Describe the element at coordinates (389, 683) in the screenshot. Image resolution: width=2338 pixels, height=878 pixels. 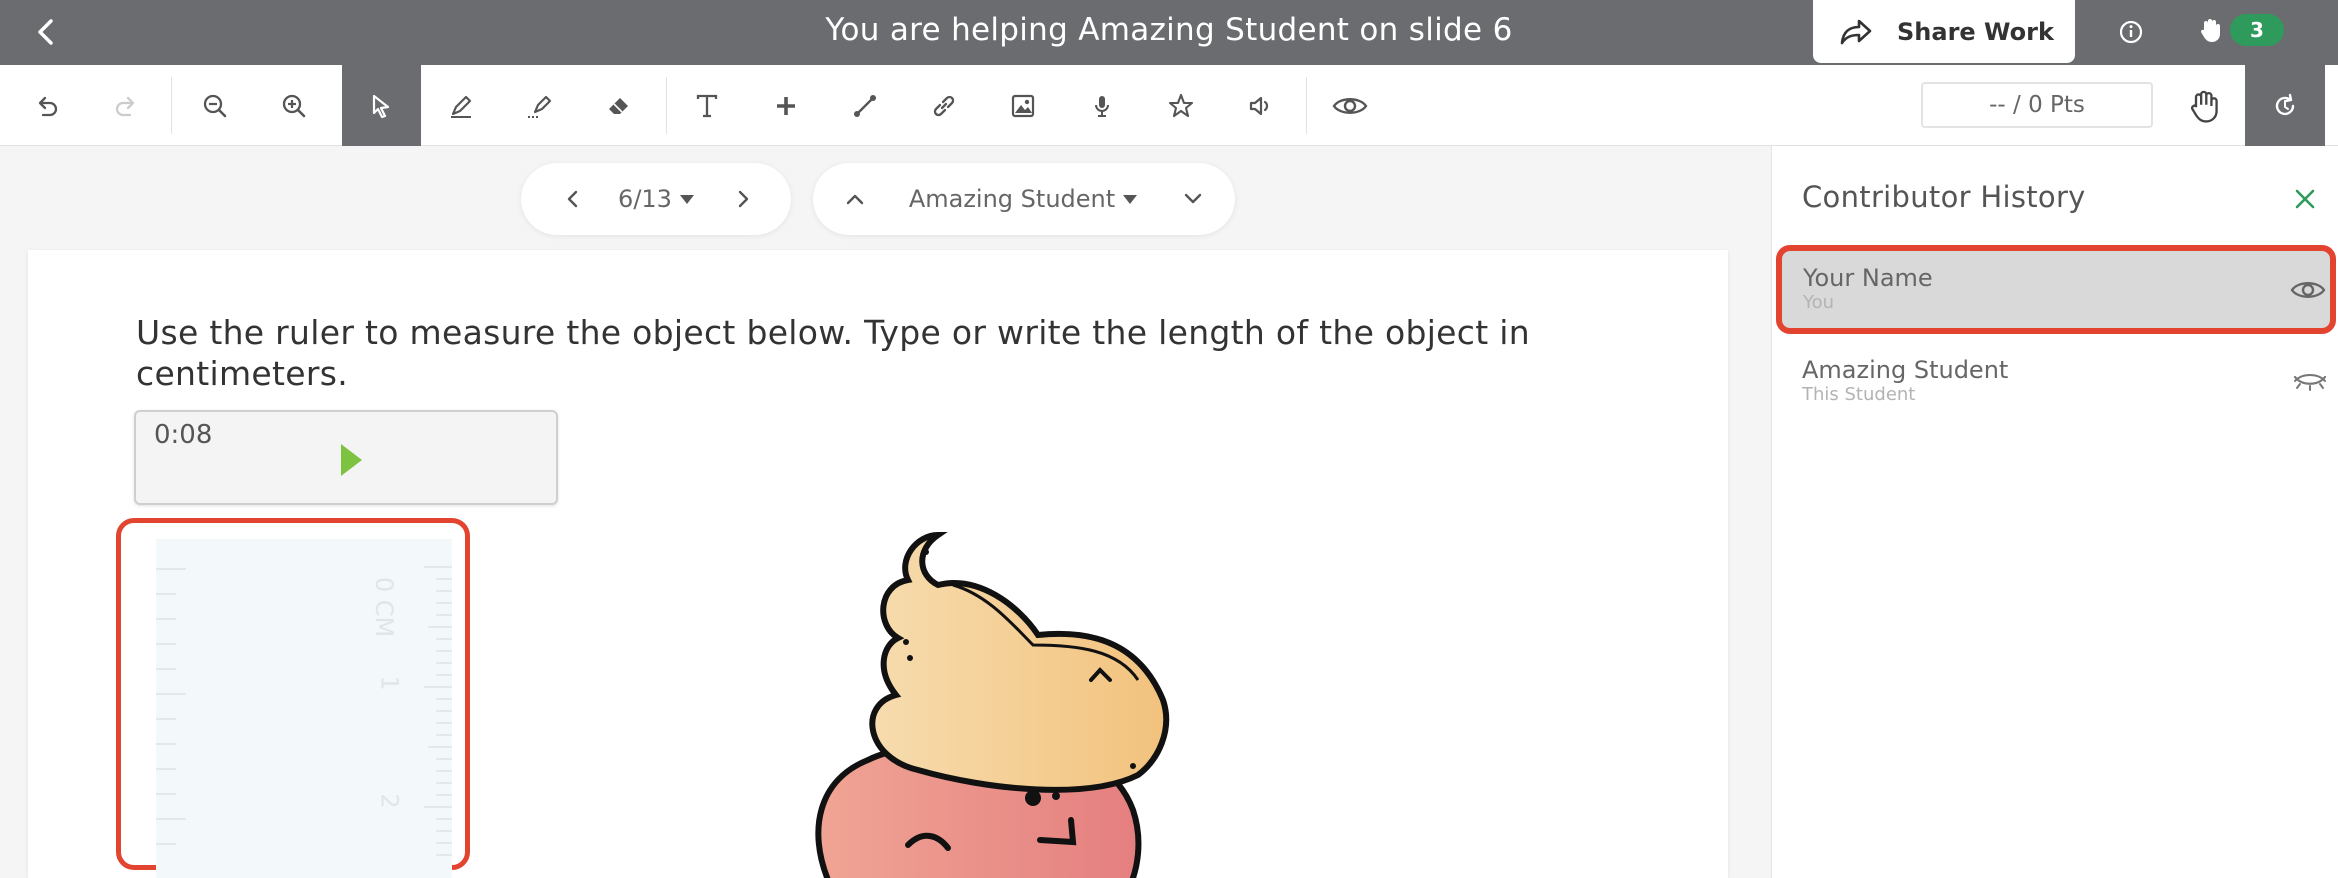
I see `ruler-label-one: 1` at that location.